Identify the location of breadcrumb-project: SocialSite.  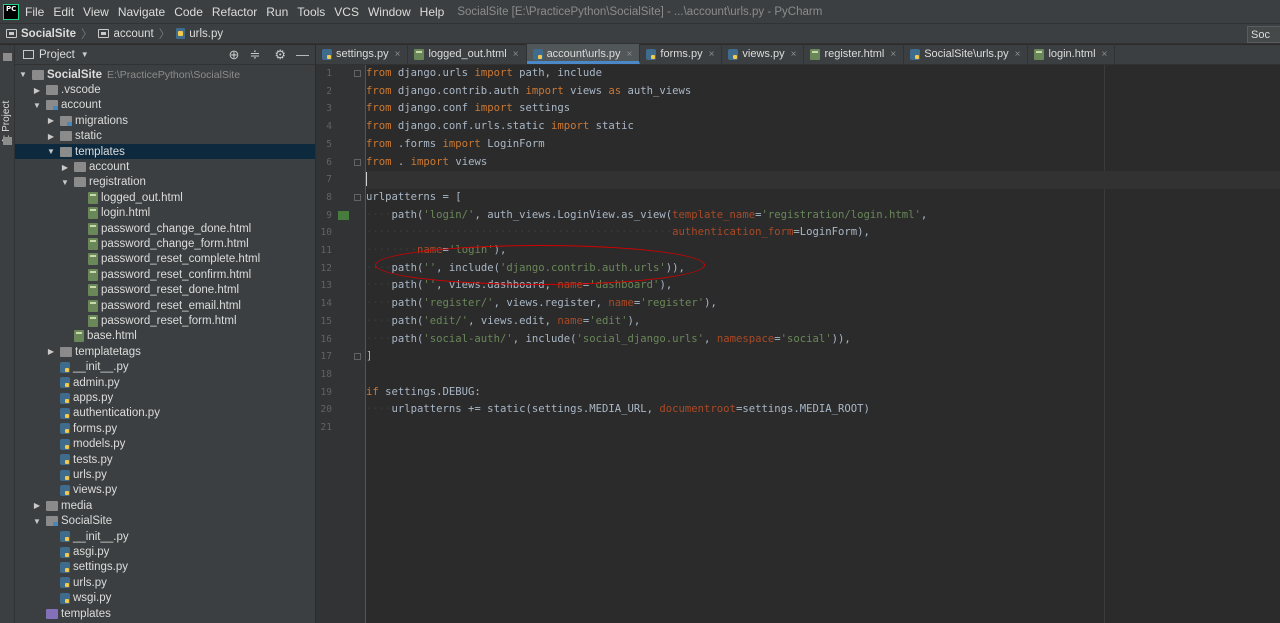
(38, 34).